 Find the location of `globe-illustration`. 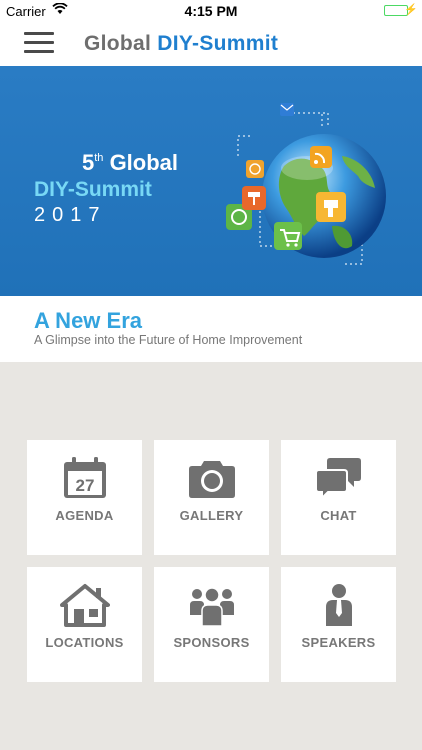

globe-illustration is located at coordinates (312, 196).